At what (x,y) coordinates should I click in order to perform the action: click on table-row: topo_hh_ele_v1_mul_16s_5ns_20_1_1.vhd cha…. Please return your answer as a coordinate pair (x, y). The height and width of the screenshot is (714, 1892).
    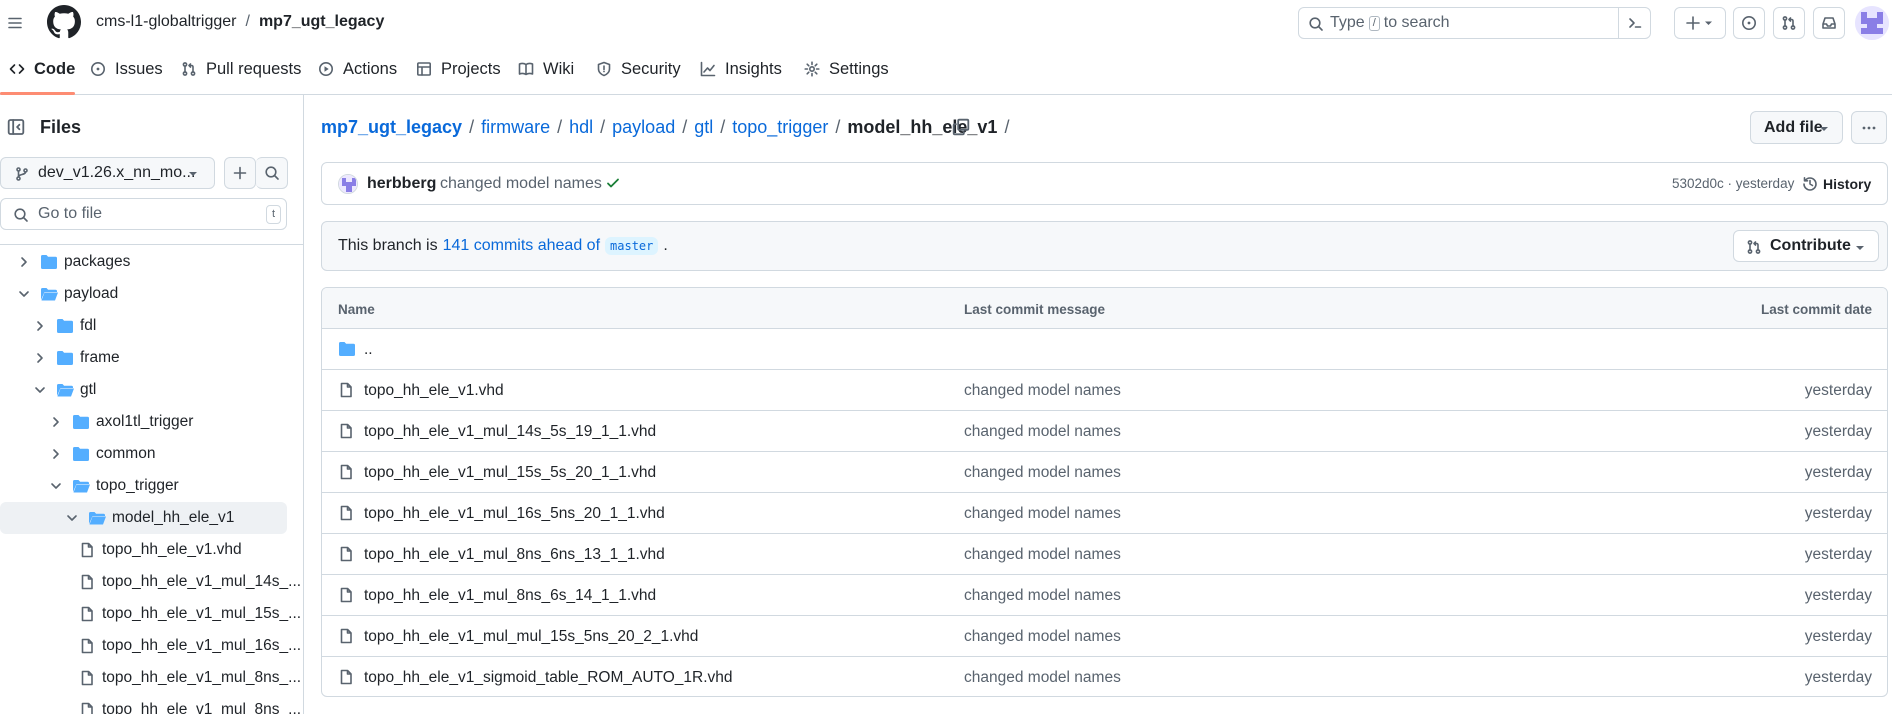
    Looking at the image, I should click on (1104, 513).